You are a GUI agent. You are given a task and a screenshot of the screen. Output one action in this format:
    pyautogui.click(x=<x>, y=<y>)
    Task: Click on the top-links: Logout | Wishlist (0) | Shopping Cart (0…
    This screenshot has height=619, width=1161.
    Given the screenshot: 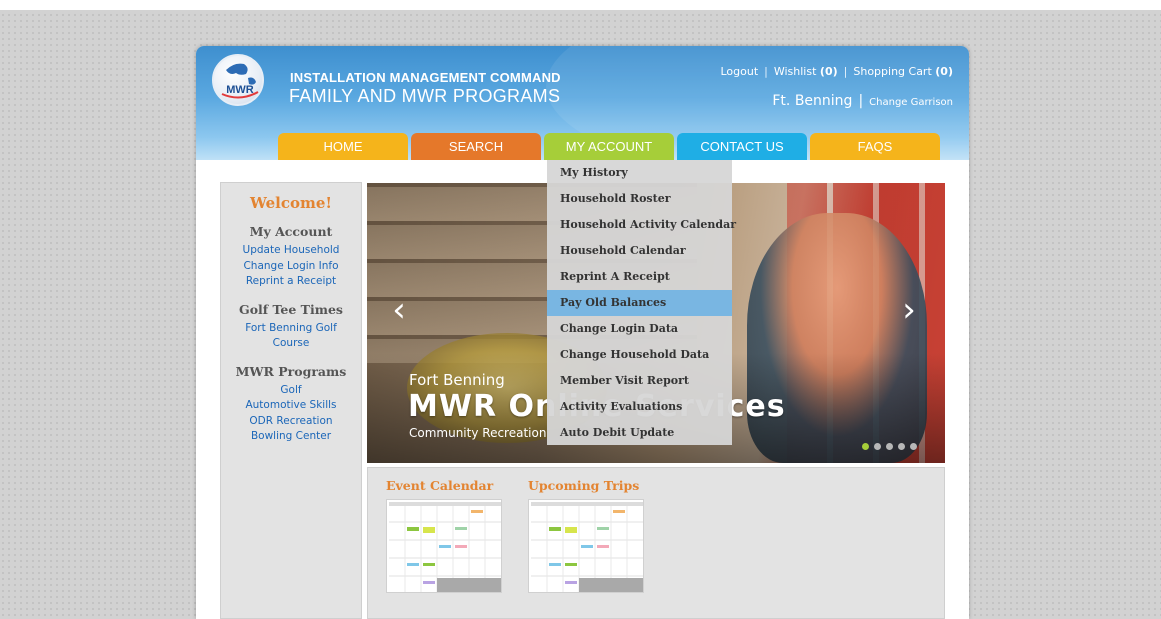 What is the action you would take?
    pyautogui.click(x=836, y=71)
    